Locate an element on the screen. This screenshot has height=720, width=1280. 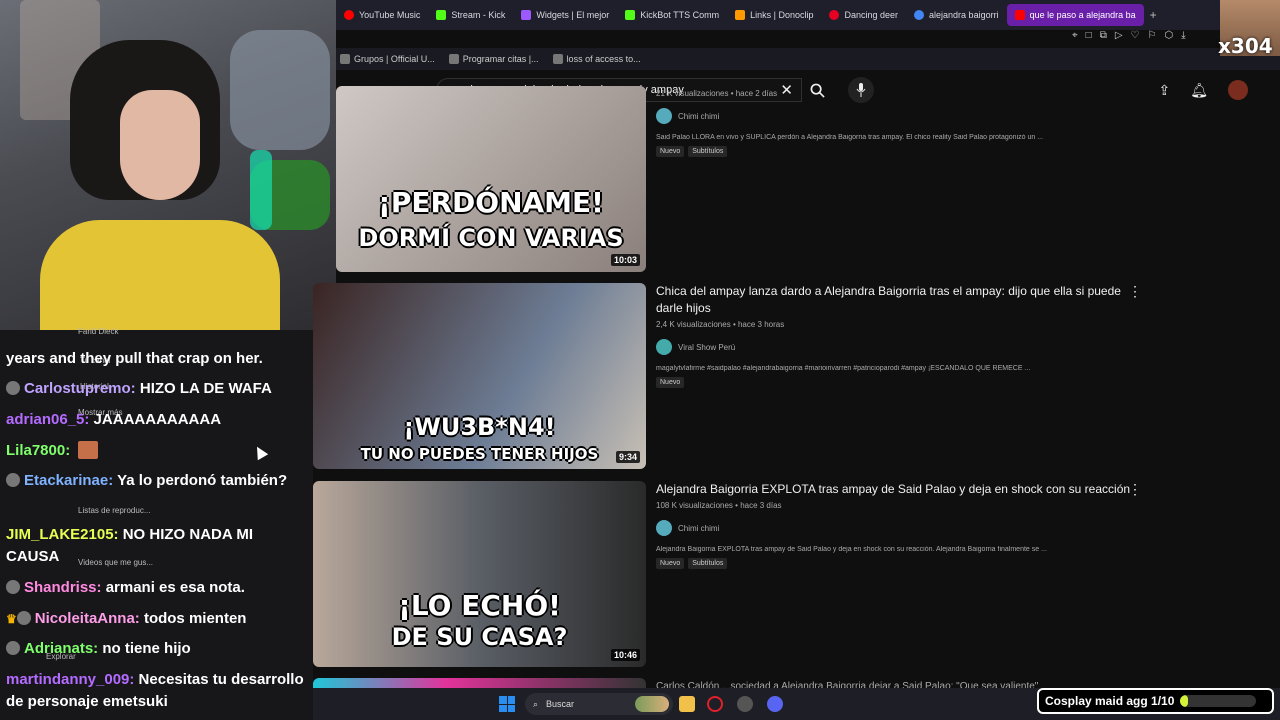
tab-widgets: Widgets | El mejor is located at coordinates (565, 15).